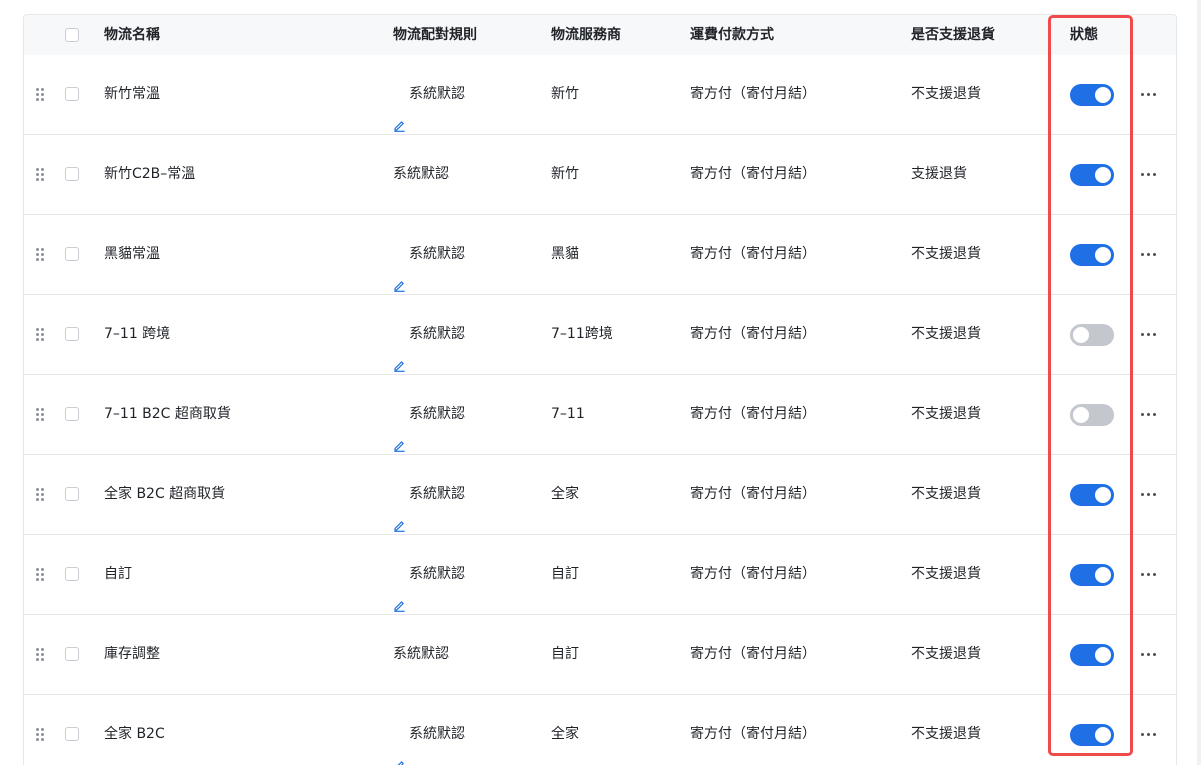 The height and width of the screenshot is (765, 1201). Describe the element at coordinates (565, 654) in the screenshot. I see `service-provider: 自訂` at that location.